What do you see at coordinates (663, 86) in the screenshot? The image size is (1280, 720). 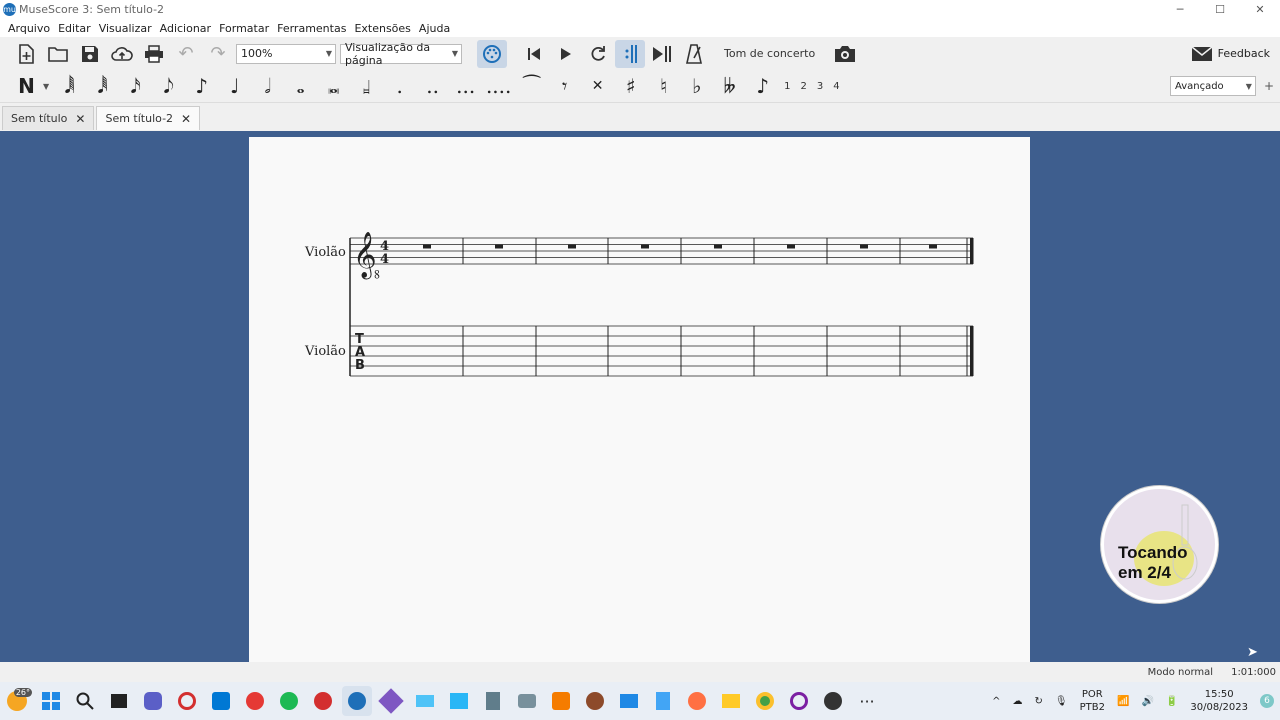 I see `natural-icon: ♮` at bounding box center [663, 86].